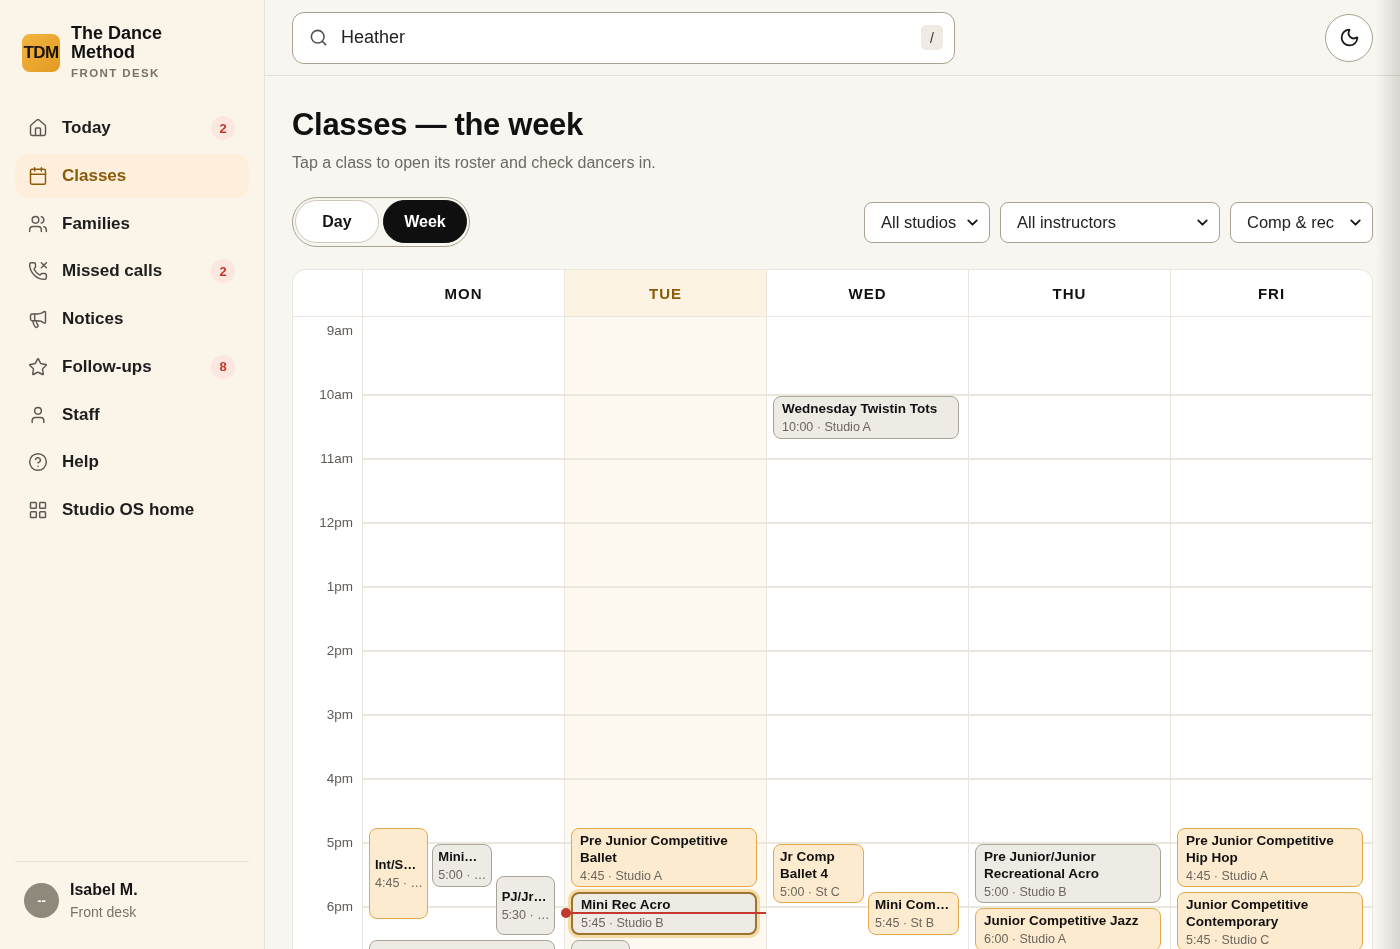 This screenshot has width=1400, height=949. I want to click on home-icon, so click(38, 128).